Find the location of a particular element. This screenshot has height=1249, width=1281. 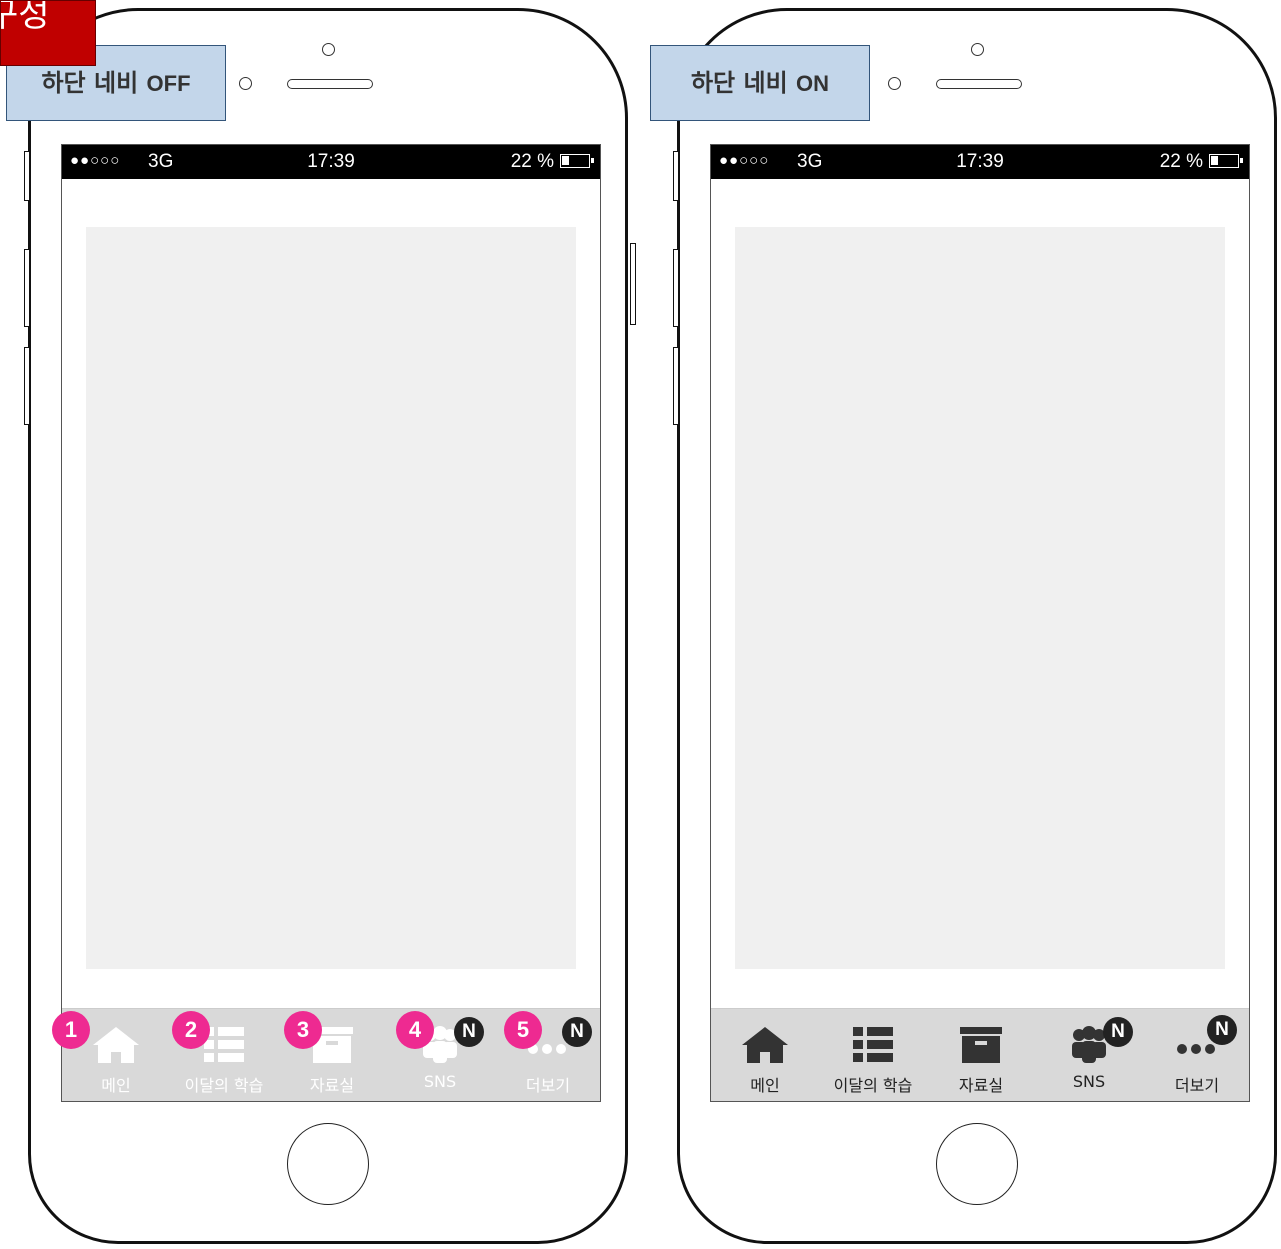

corner-tag: 구성 is located at coordinates (48, 33).